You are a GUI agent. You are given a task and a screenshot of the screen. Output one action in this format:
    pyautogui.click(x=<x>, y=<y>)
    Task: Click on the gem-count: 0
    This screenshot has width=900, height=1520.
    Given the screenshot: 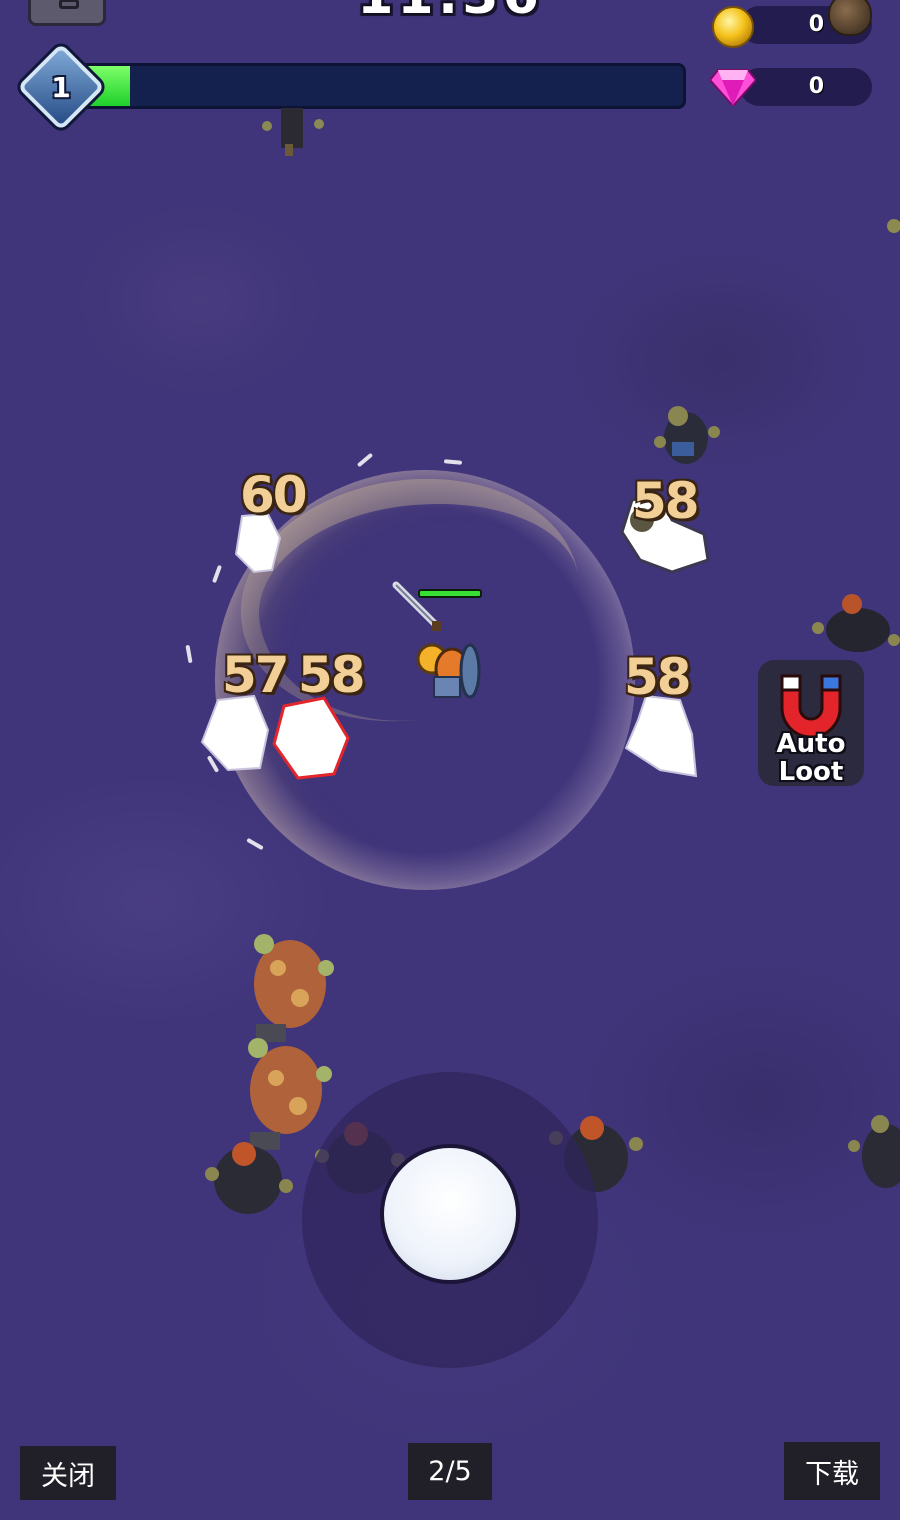 What is the action you would take?
    pyautogui.click(x=816, y=86)
    